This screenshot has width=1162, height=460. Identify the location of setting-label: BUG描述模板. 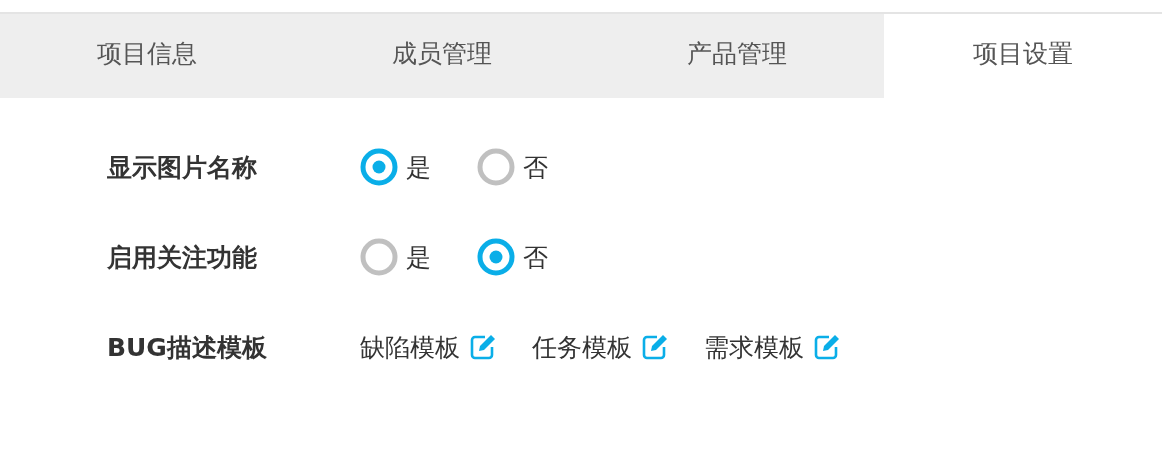
(187, 347).